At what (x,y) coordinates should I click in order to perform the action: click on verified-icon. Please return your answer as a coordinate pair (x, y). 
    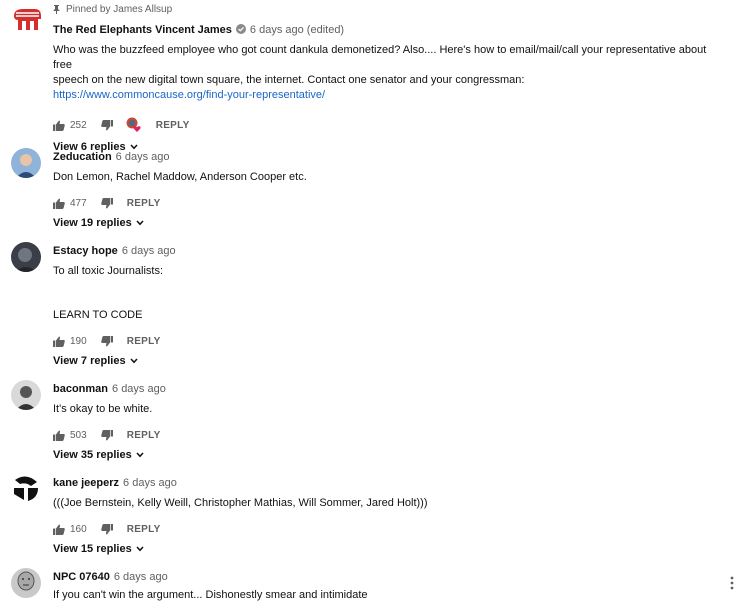
    Looking at the image, I should click on (240, 29).